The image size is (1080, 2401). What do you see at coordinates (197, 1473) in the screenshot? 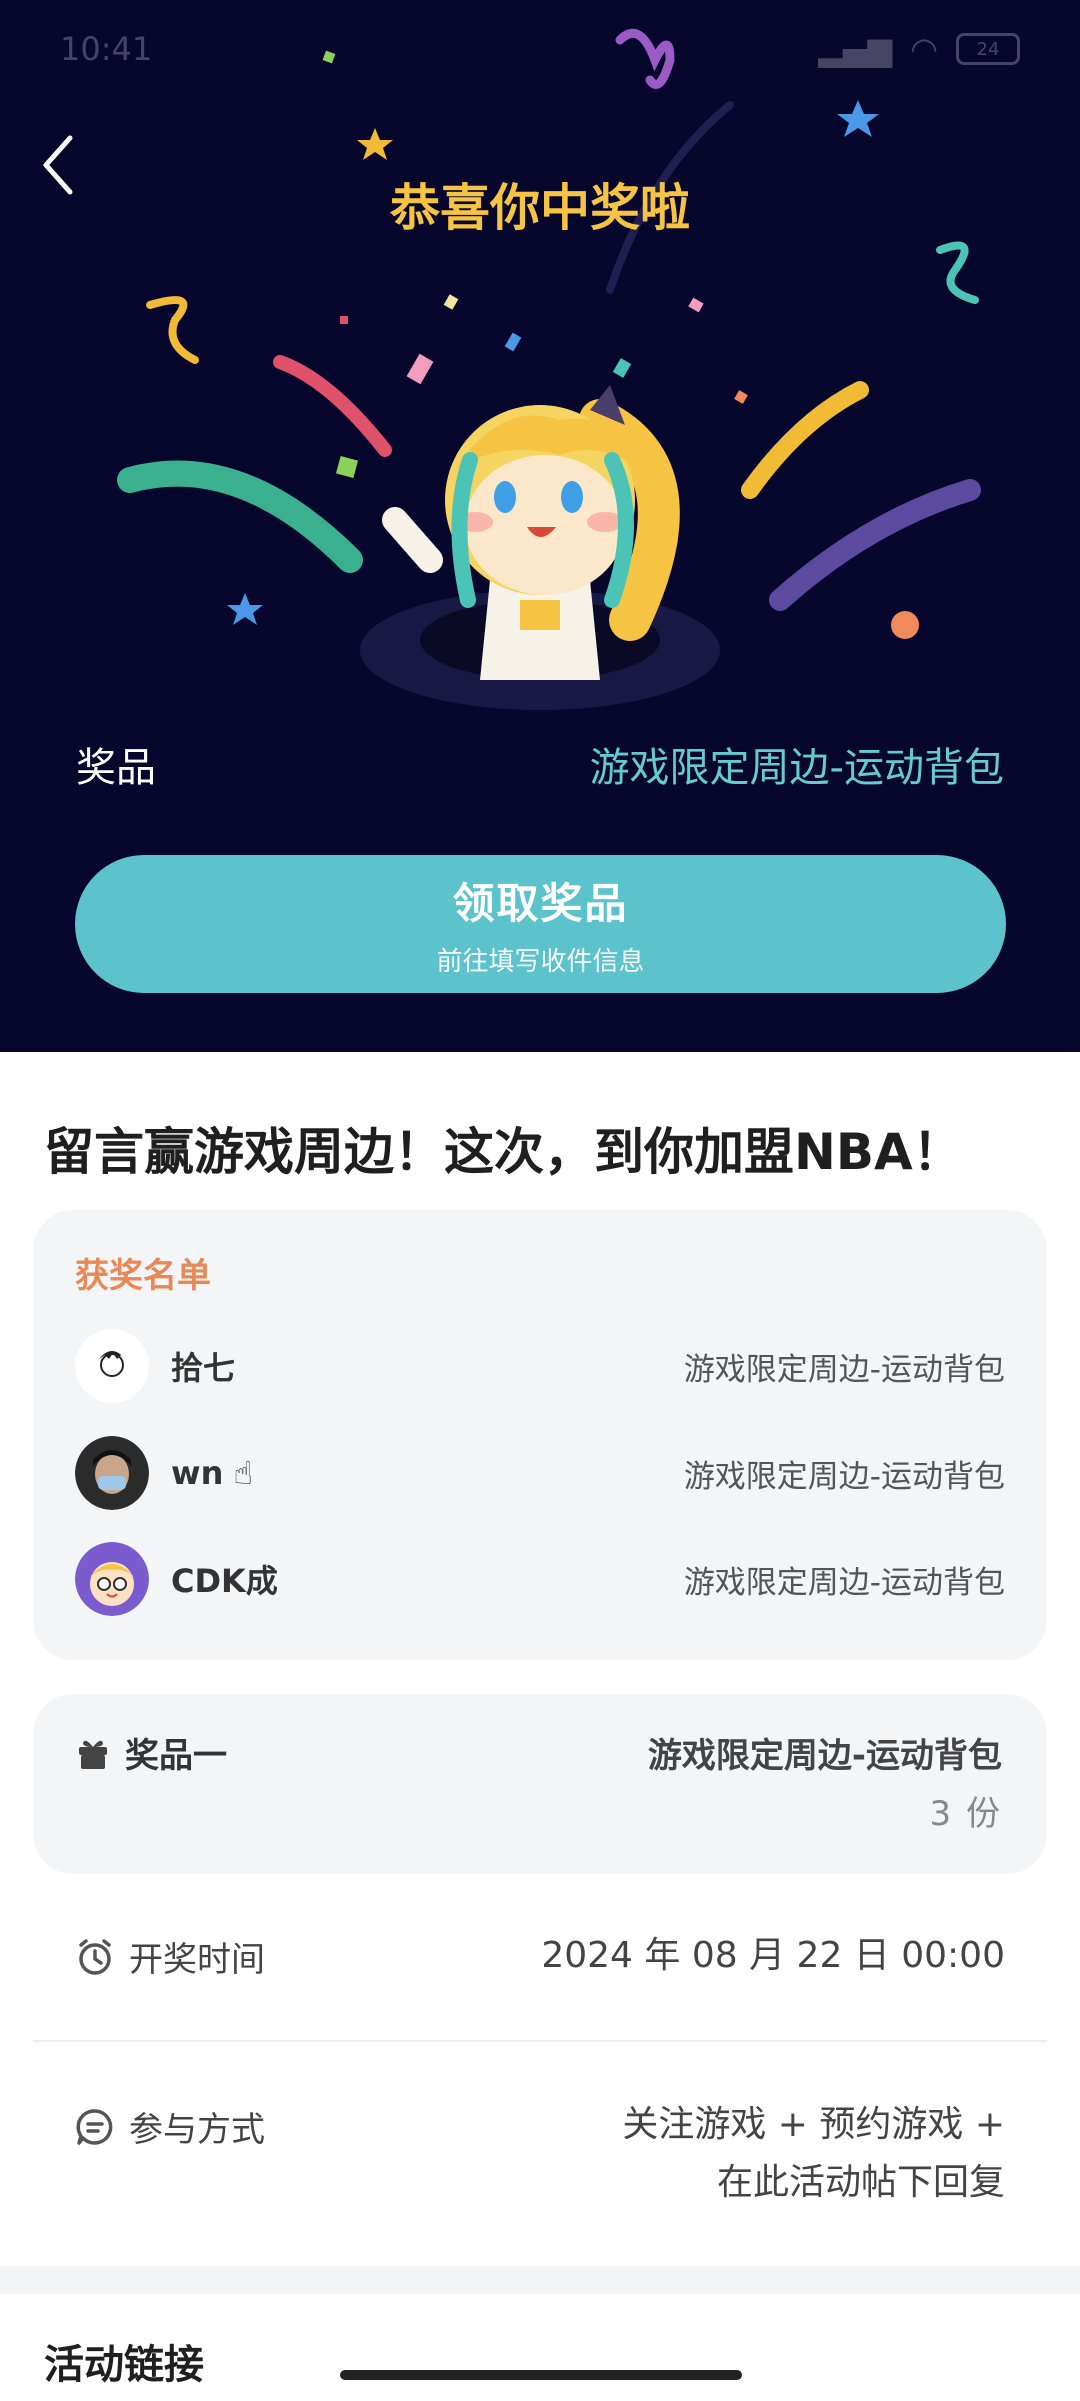
I see `winner-name: wn` at bounding box center [197, 1473].